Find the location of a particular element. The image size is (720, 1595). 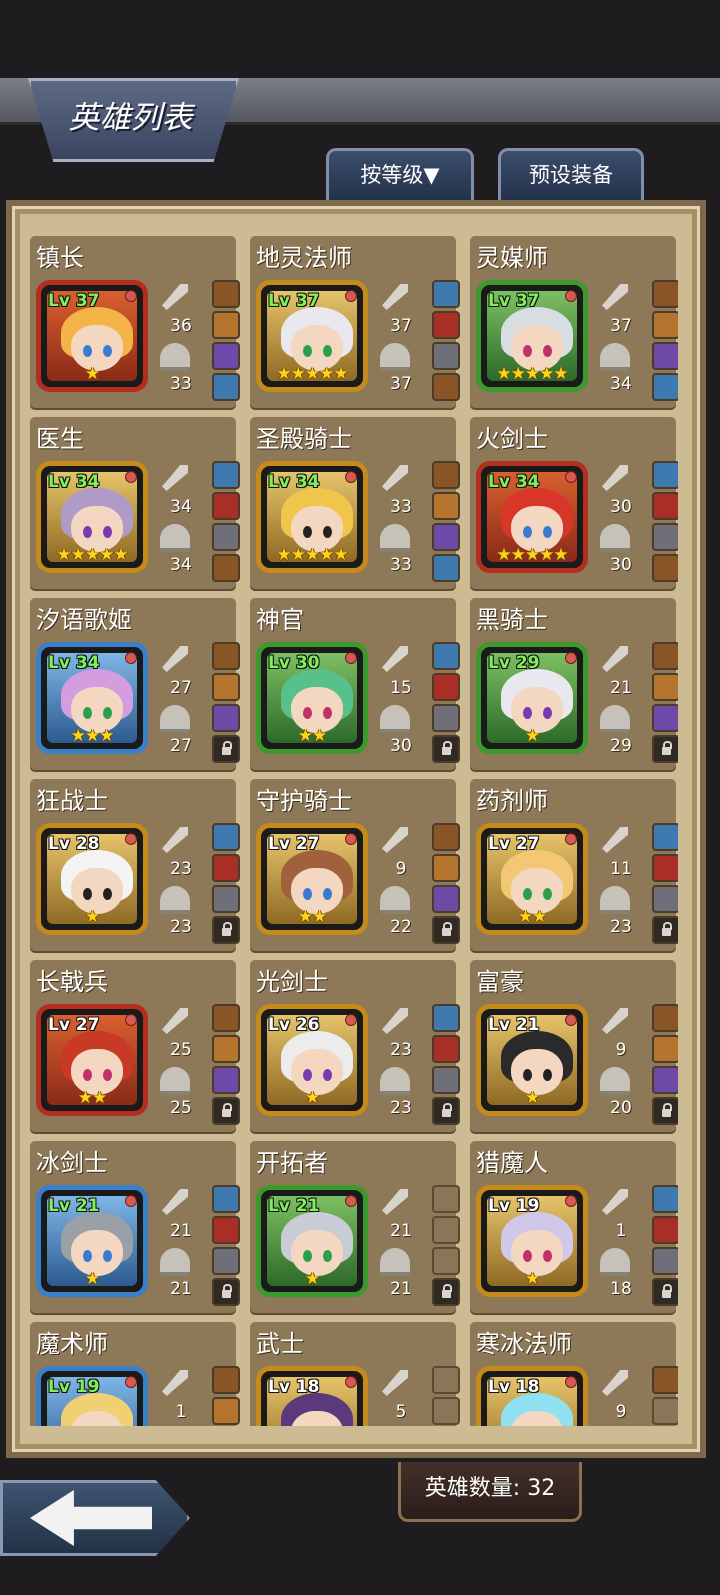

hero-card: 长戟兵 Lv 27 ★★ 25 25 is located at coordinates (135, 1046).